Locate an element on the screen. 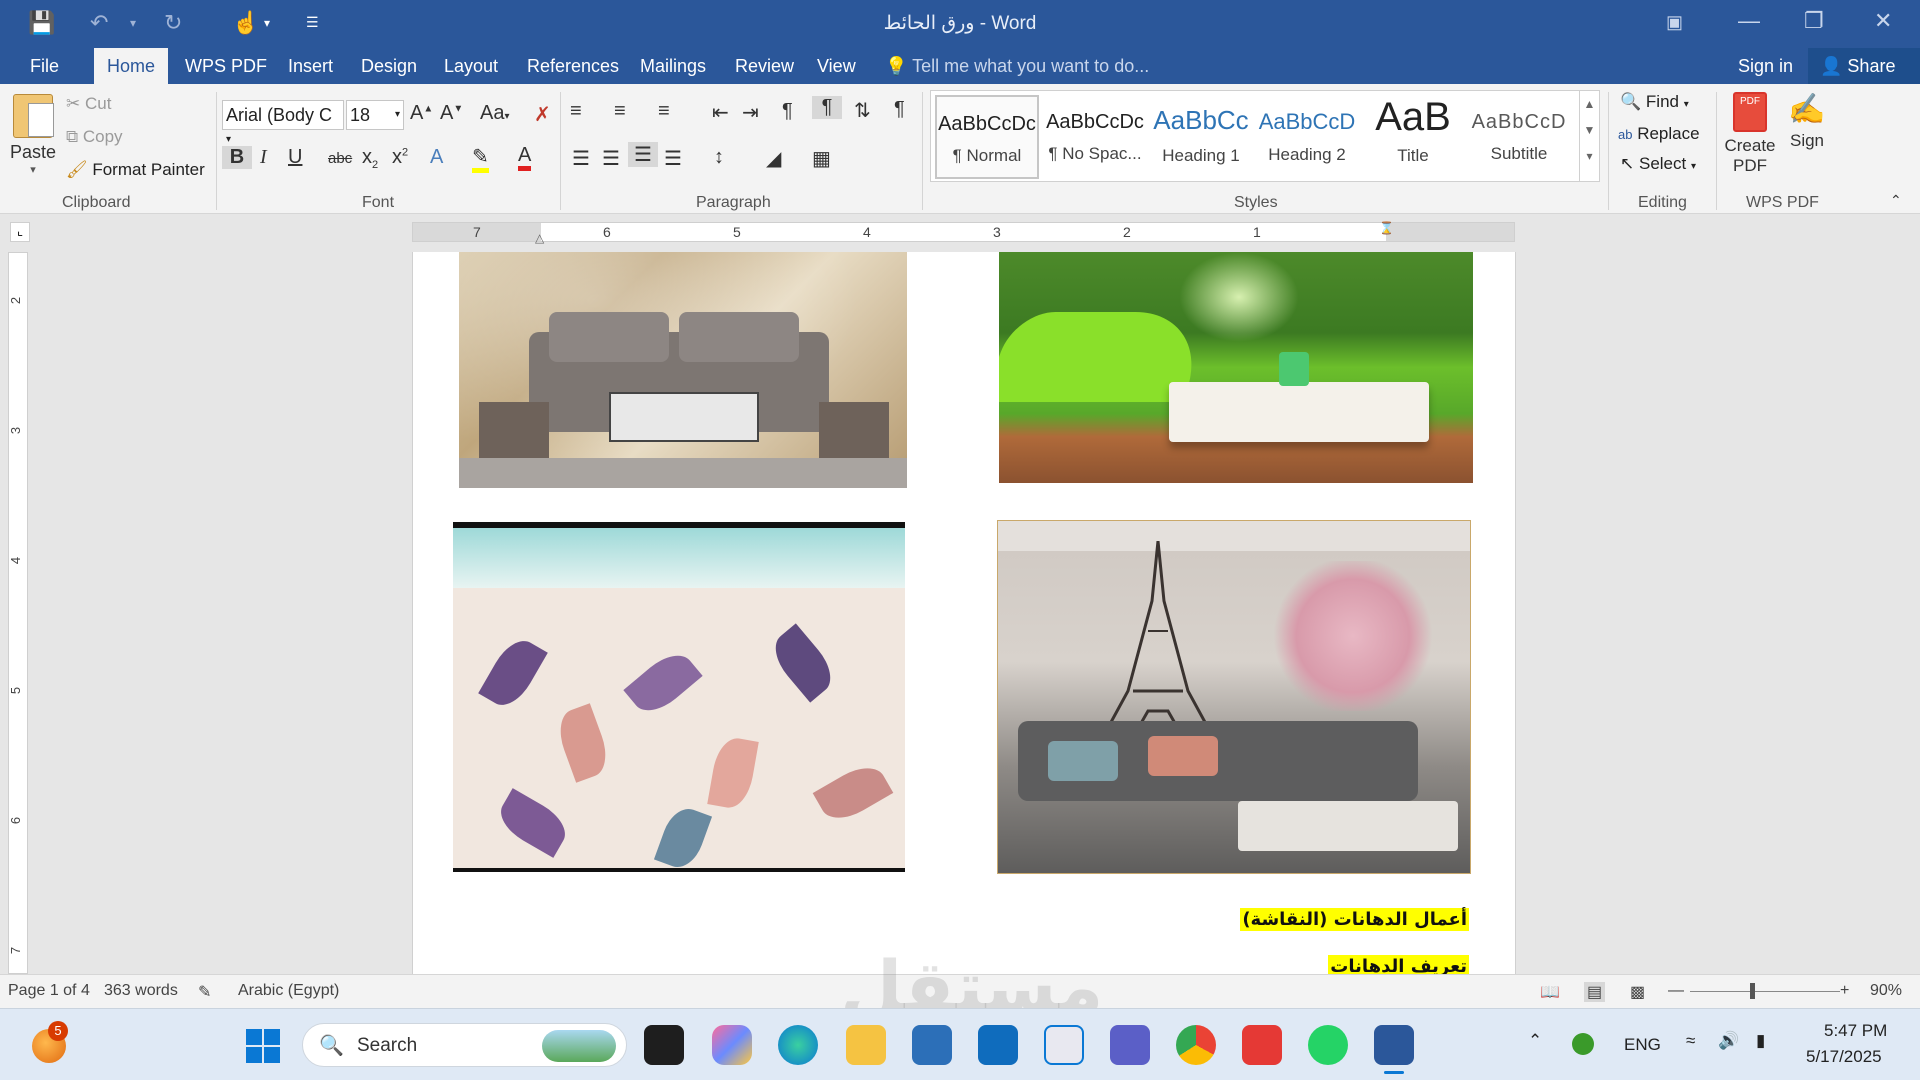 Image resolution: width=1920 pixels, height=1080 pixels. heading-text: أعمال الدهانات (النقاشة) is located at coordinates (1354, 919).